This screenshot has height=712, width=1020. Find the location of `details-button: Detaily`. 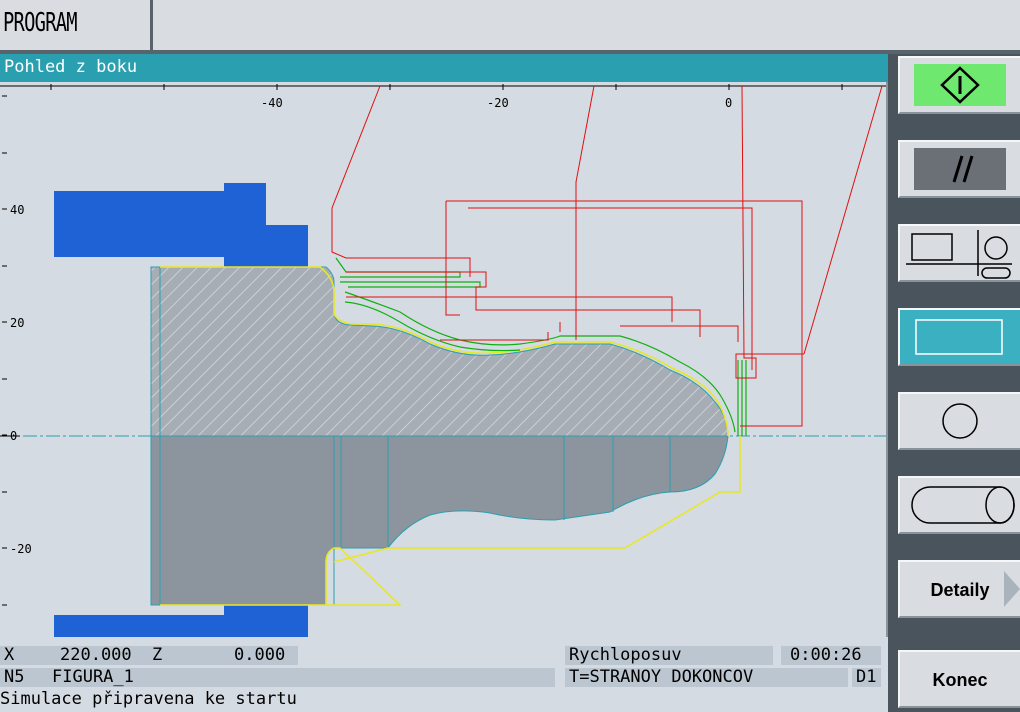

details-button: Detaily is located at coordinates (959, 589).